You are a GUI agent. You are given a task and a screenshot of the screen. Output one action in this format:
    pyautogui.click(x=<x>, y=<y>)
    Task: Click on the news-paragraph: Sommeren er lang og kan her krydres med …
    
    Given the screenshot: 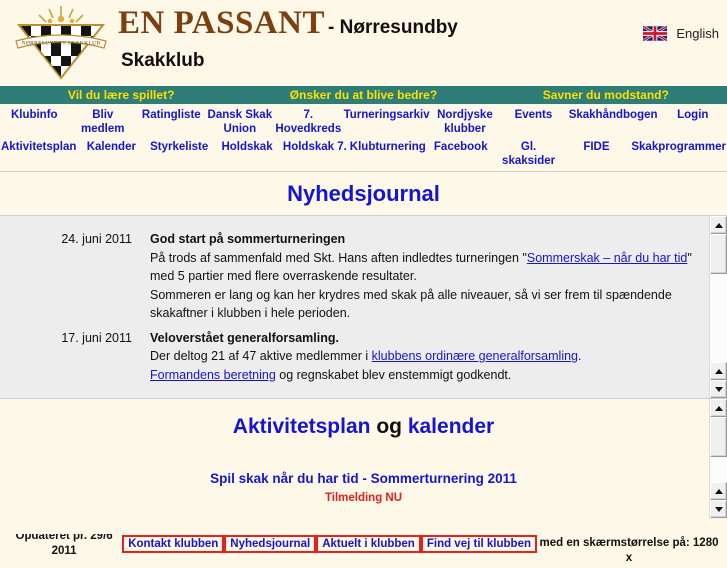 What is the action you would take?
    pyautogui.click(x=411, y=304)
    